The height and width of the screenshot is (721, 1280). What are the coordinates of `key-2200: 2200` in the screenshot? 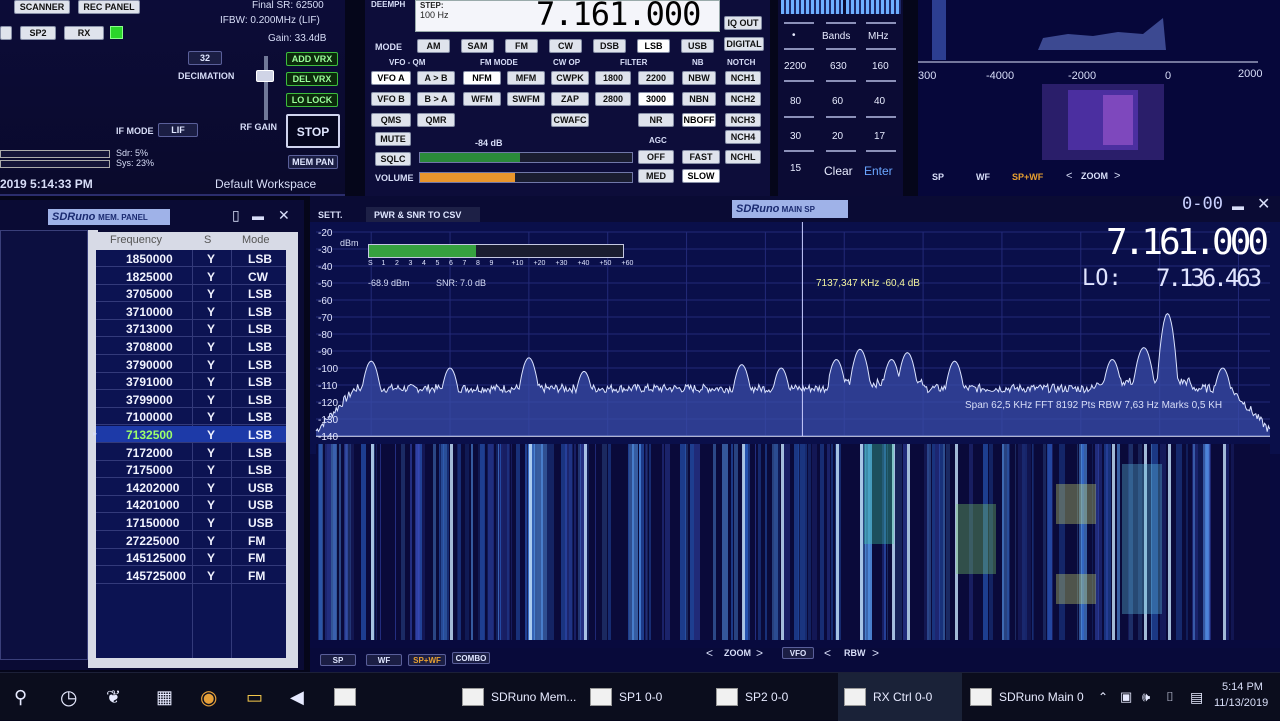 It's located at (795, 66).